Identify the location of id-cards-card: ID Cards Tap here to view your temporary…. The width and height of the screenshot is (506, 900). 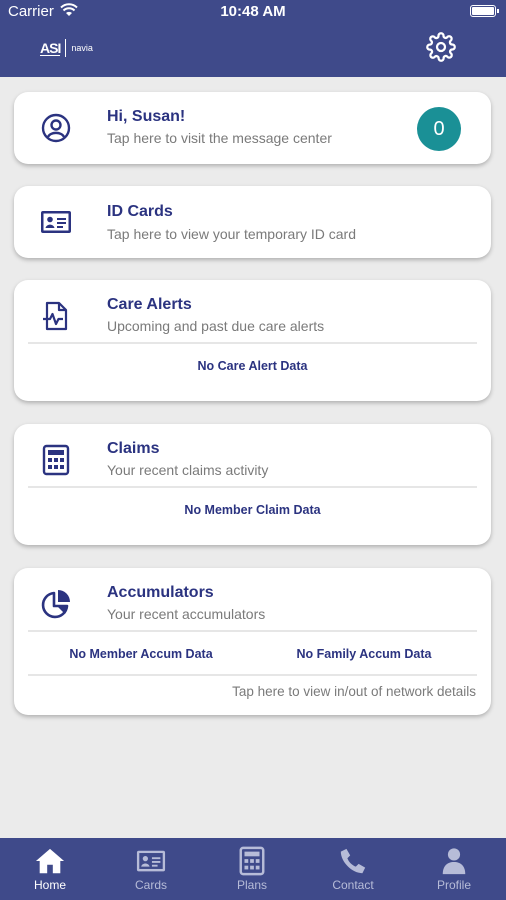
(252, 222).